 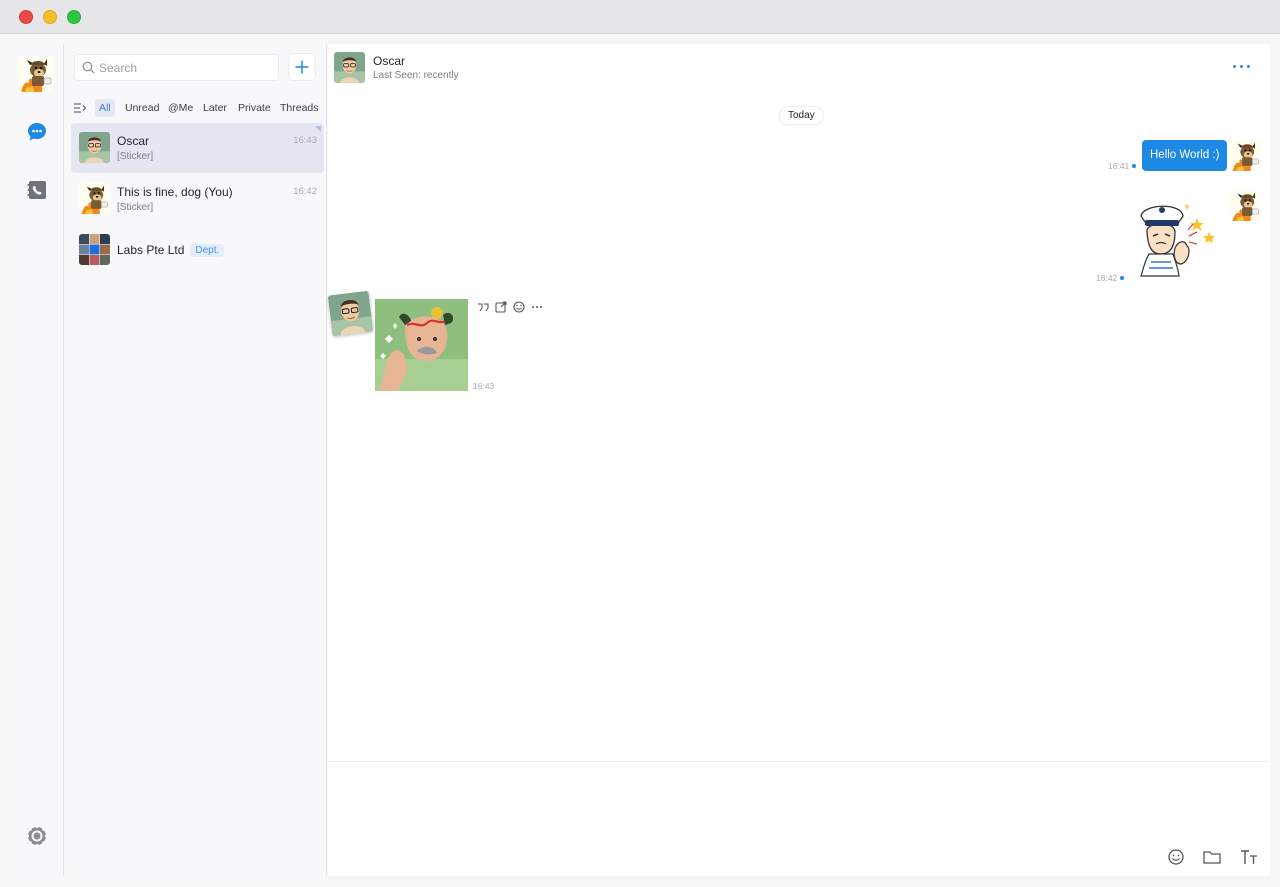 I want to click on folder-icon, so click(x=1212, y=857).